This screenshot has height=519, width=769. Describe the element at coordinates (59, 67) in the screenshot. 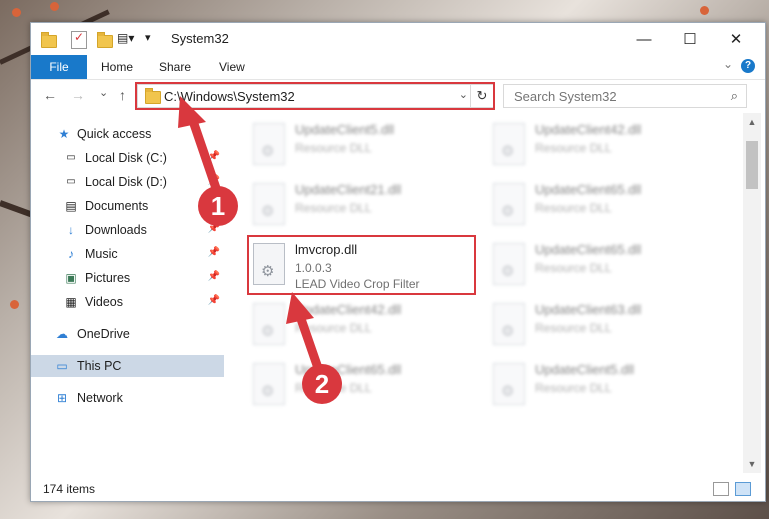

I see `tab-file: File` at that location.